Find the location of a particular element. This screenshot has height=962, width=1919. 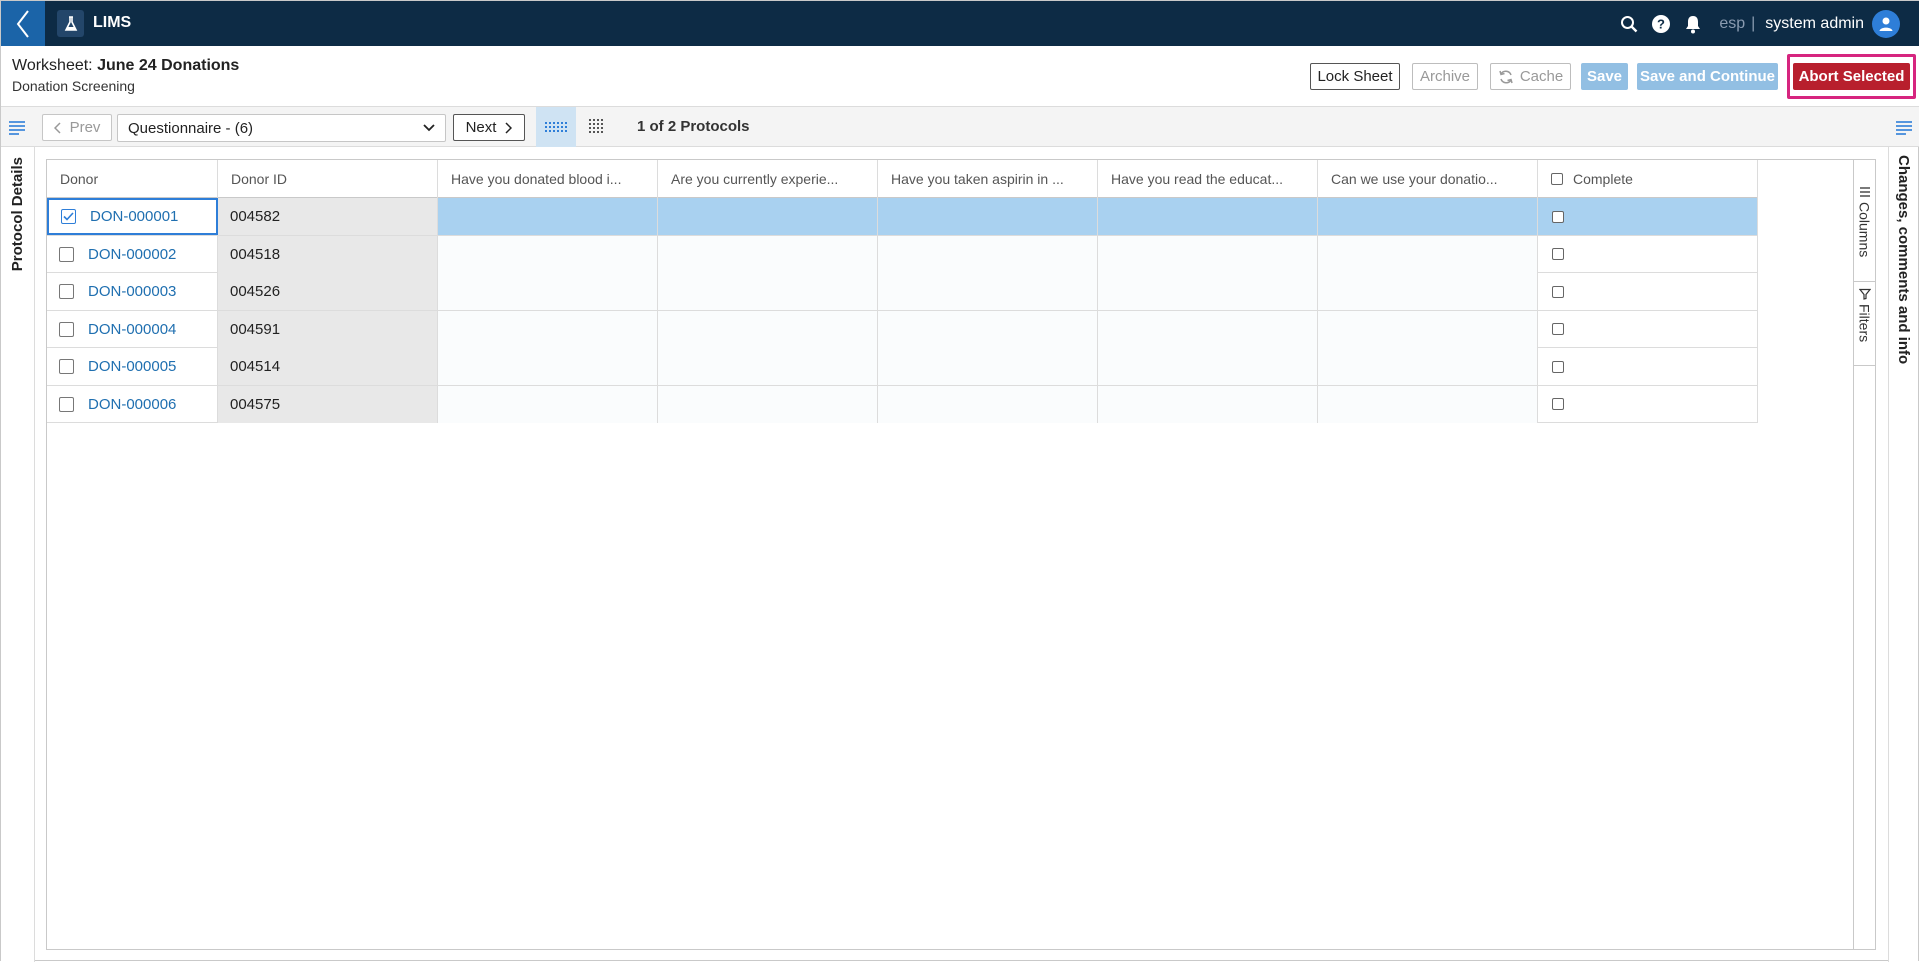

table-row: DON-000005 004514 is located at coordinates (902, 367).